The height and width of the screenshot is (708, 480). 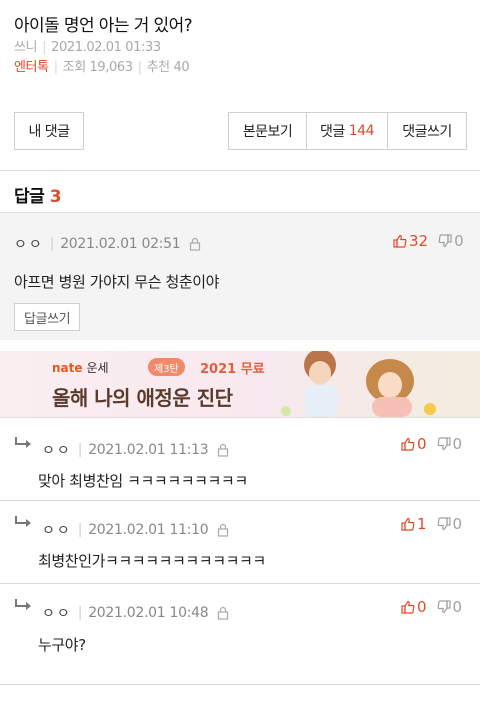 What do you see at coordinates (166, 367) in the screenshot?
I see `ad-badge: 제3탄` at bounding box center [166, 367].